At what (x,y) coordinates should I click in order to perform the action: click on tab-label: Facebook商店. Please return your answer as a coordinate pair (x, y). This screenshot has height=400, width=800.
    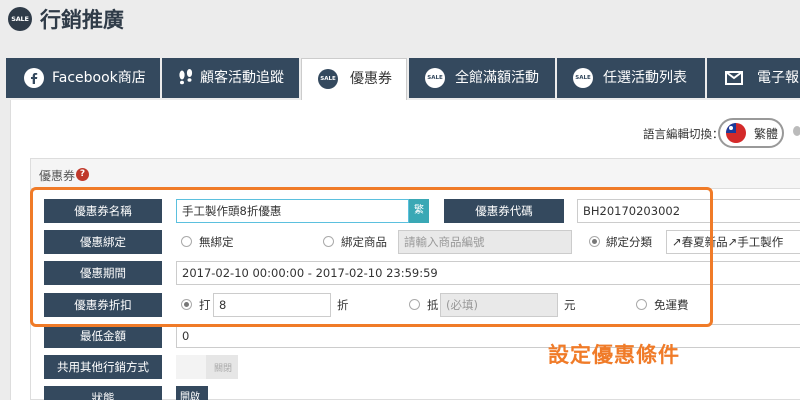
    Looking at the image, I should click on (99, 78).